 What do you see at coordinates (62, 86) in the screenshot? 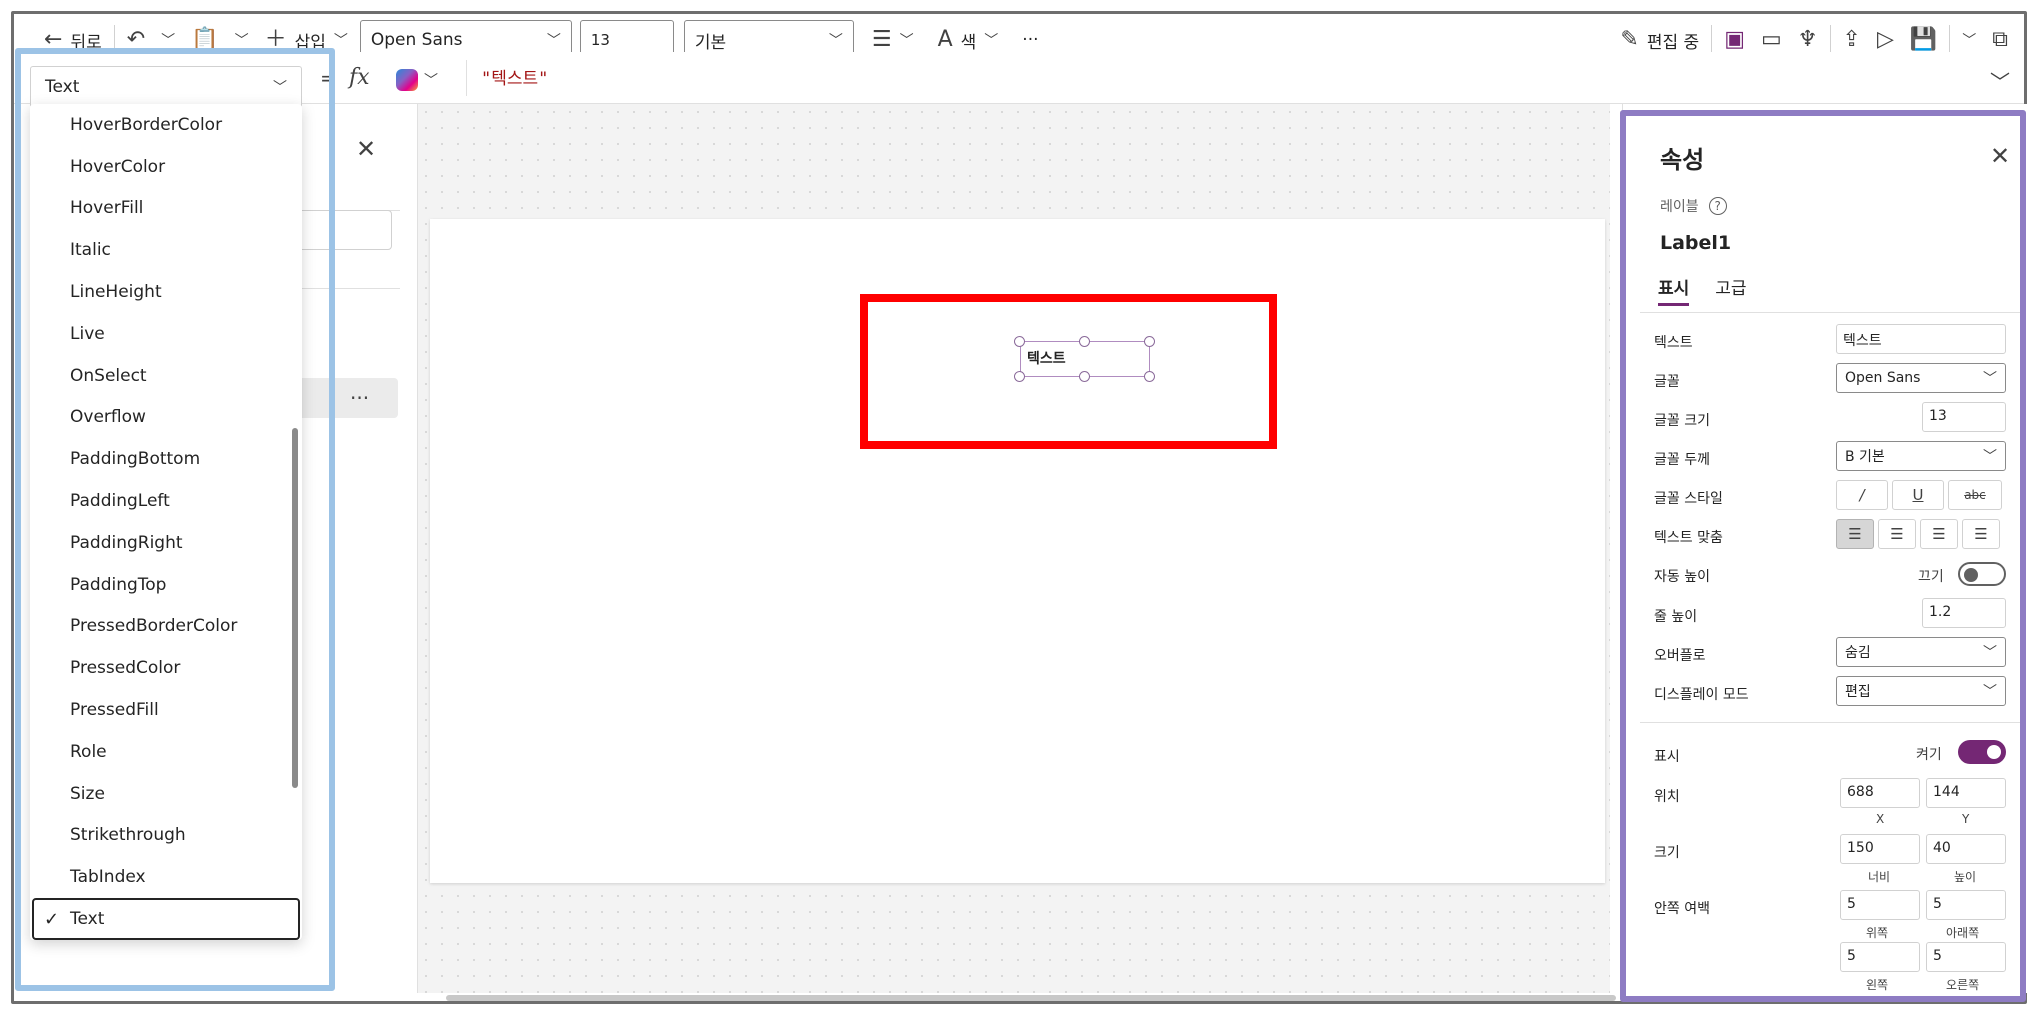
I see `property-select-value: Text` at bounding box center [62, 86].